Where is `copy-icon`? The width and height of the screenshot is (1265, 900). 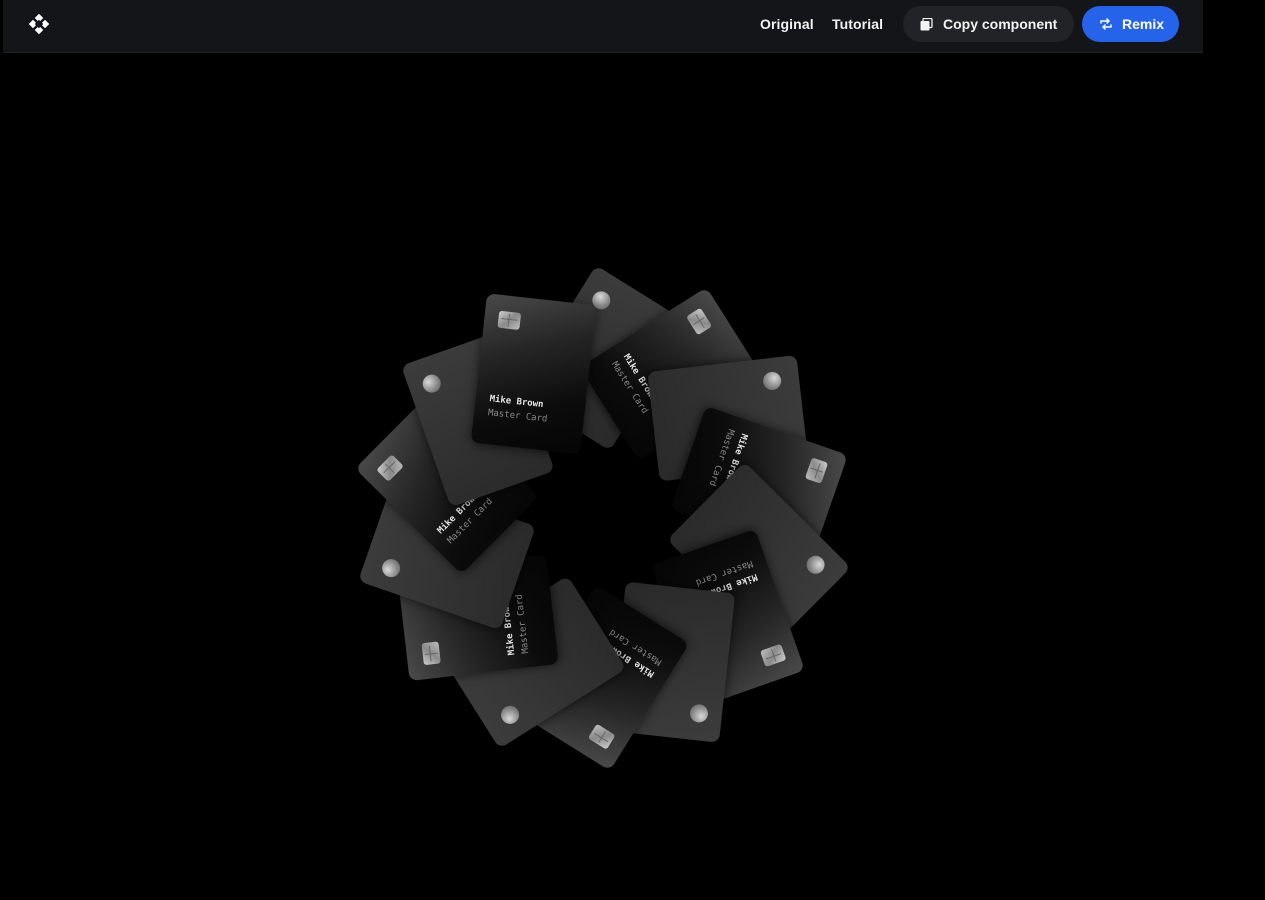 copy-icon is located at coordinates (926, 23).